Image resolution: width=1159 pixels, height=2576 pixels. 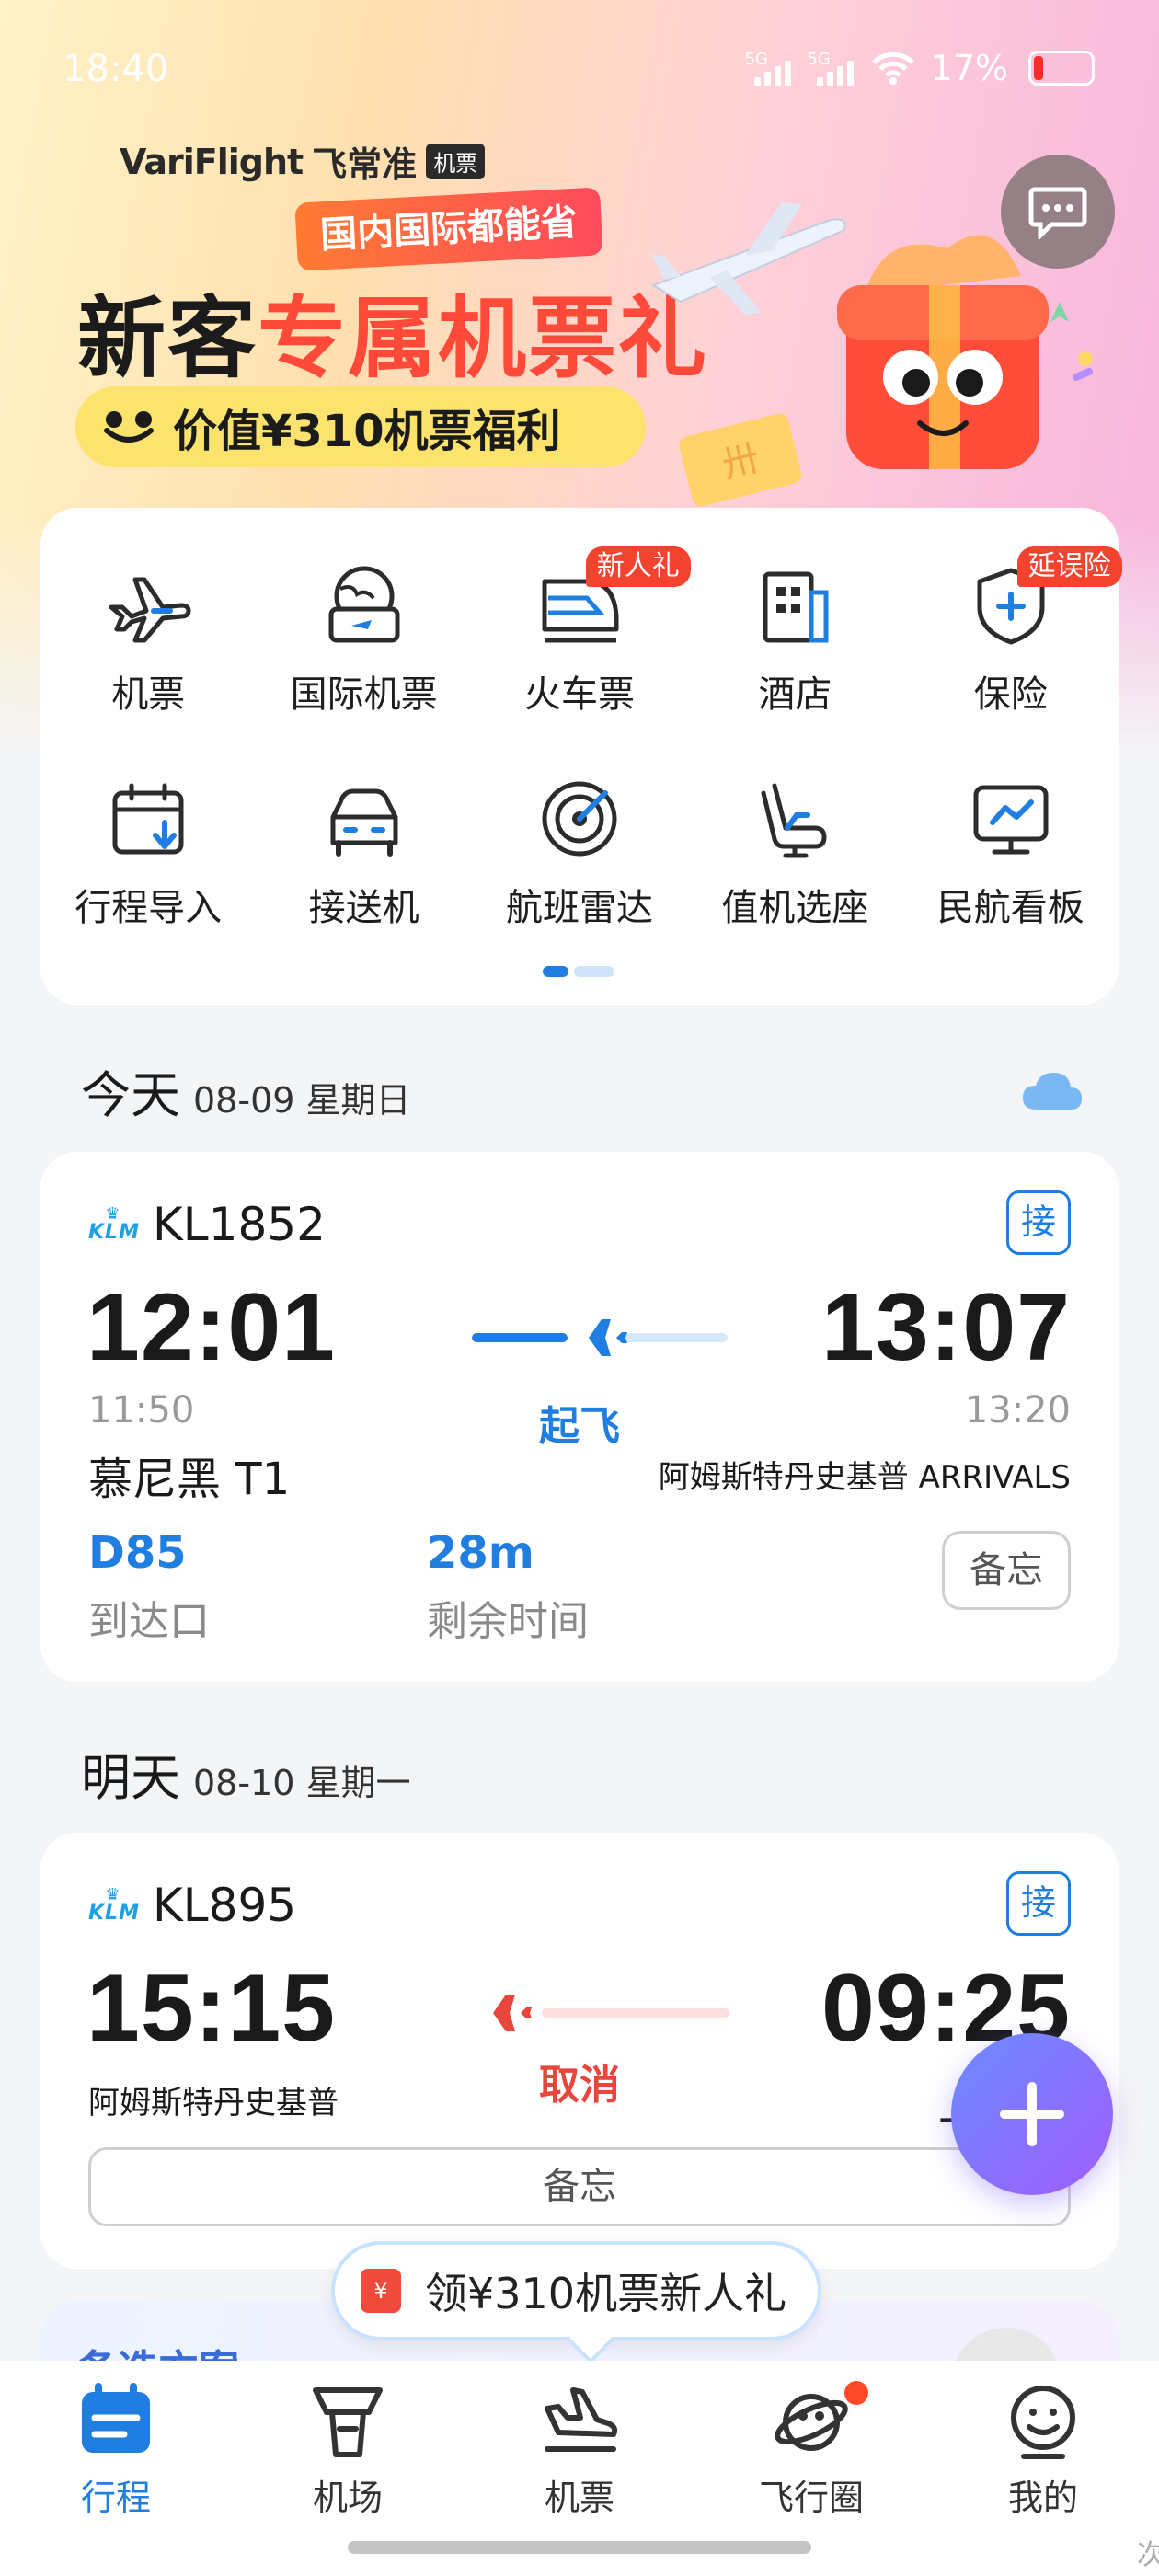 I want to click on arrival-place: 阿姆斯特丹史基普 ARRIVALS, so click(x=864, y=1477).